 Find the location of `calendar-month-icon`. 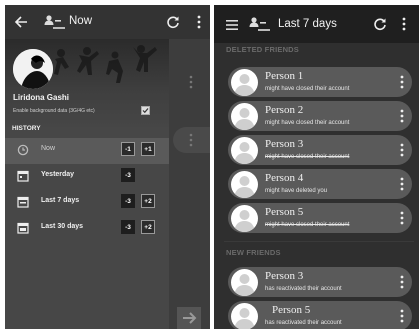

calendar-month-icon is located at coordinates (23, 228).